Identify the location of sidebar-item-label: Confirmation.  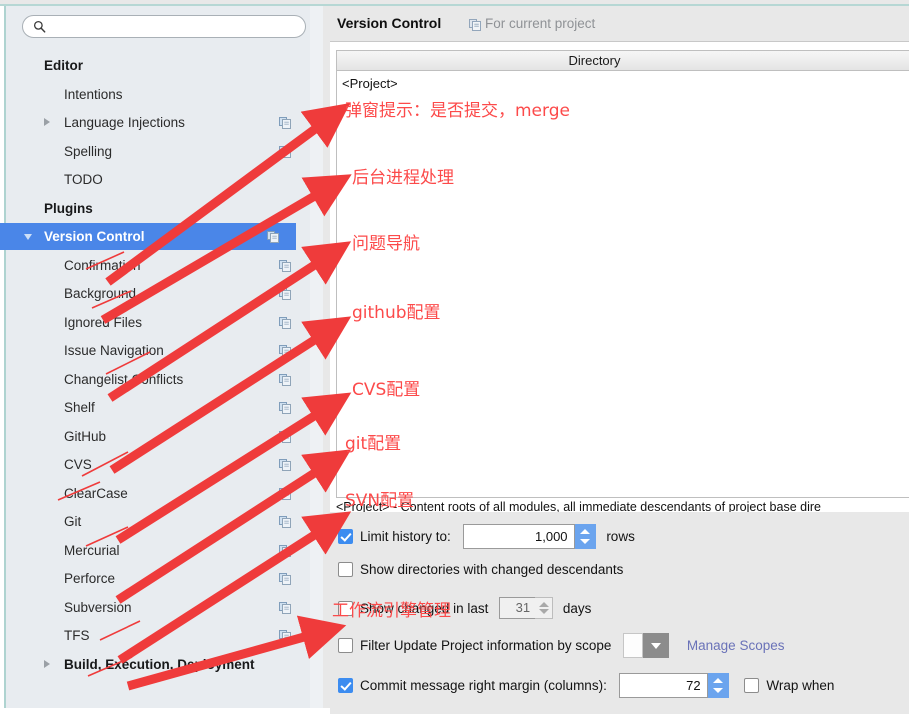
(102, 265).